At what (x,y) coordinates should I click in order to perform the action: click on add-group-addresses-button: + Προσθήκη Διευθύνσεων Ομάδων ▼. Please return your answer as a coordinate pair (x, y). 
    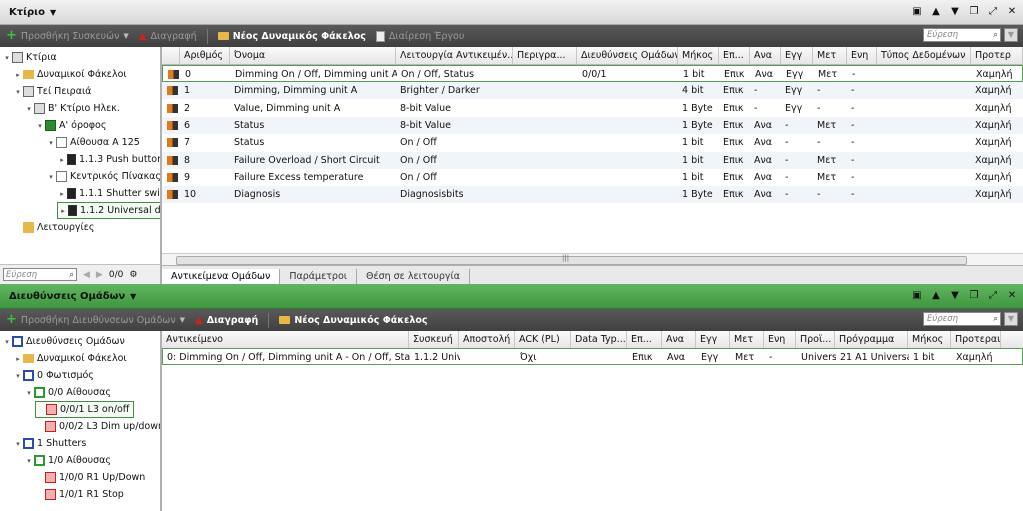
    Looking at the image, I should click on (95, 319).